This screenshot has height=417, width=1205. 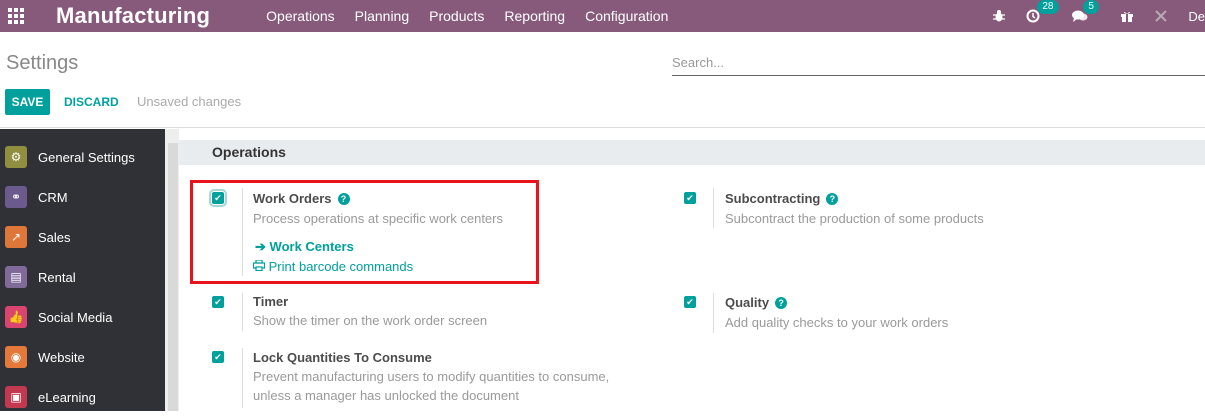 I want to click on activity-count-badge: 28, so click(x=1048, y=7).